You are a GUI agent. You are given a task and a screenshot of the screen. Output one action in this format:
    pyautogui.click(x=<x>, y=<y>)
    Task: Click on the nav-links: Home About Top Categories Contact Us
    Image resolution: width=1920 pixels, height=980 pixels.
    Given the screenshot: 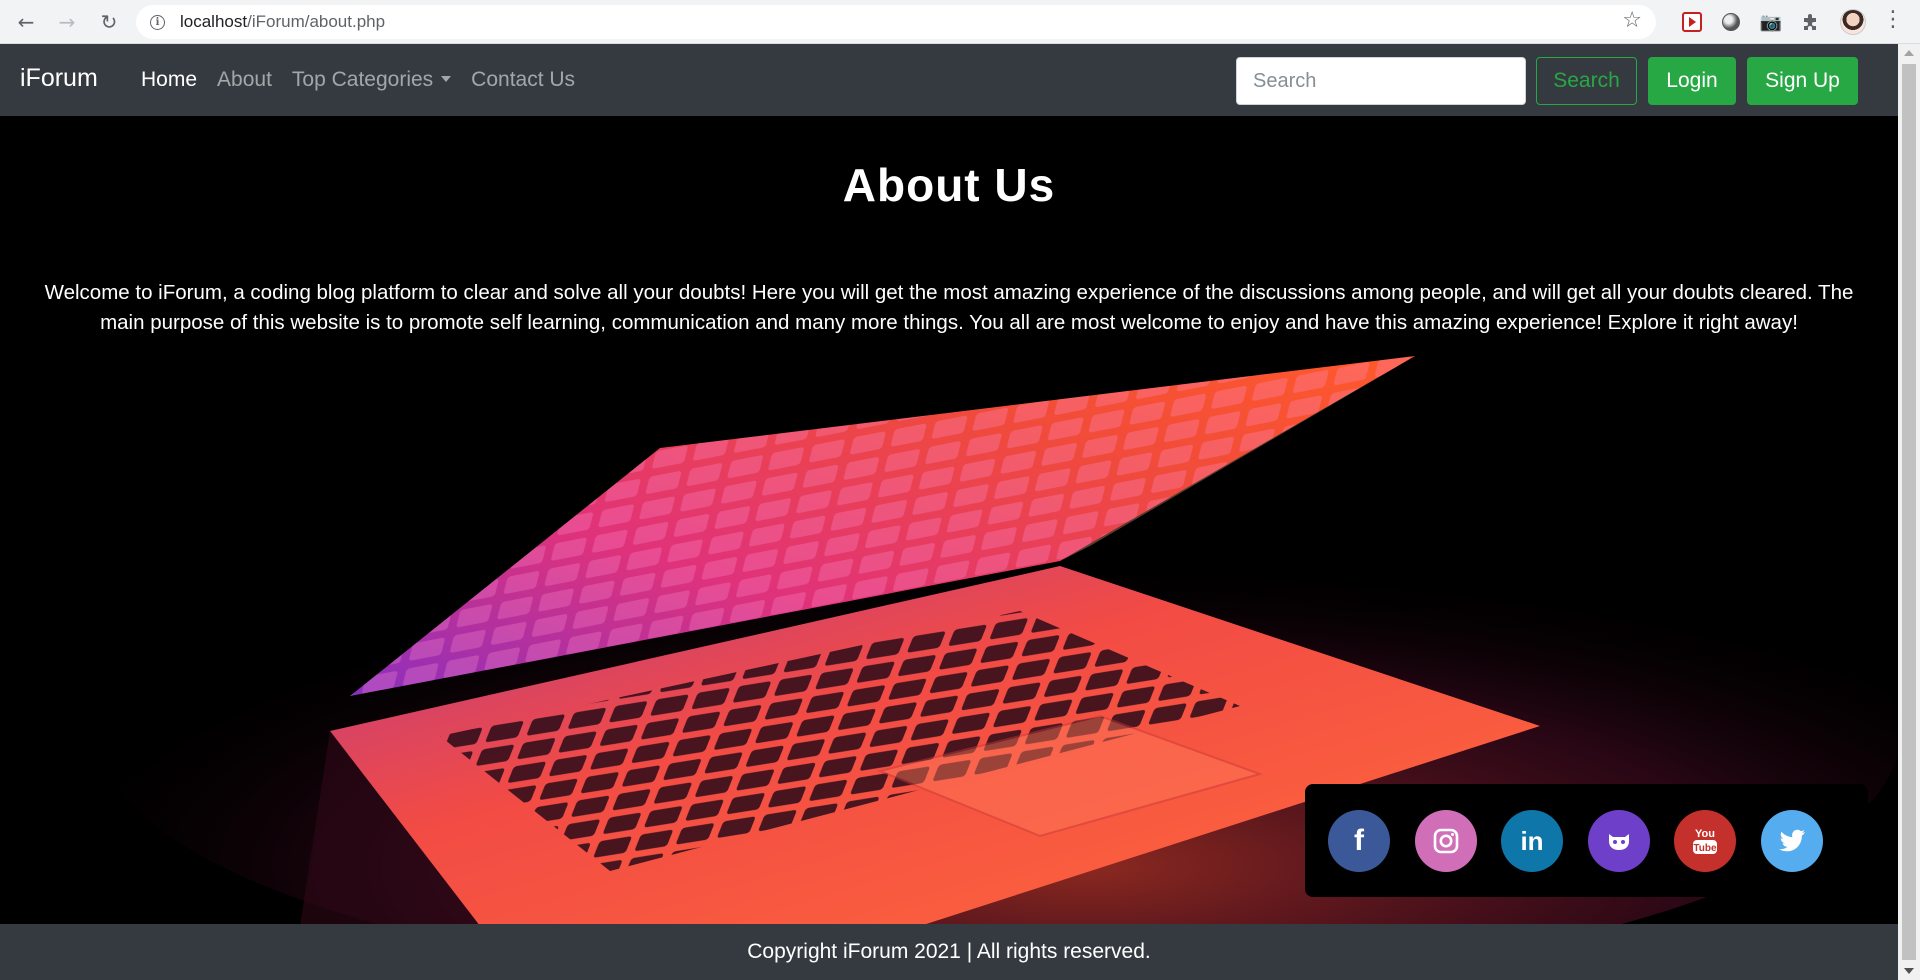 What is the action you would take?
    pyautogui.click(x=368, y=80)
    